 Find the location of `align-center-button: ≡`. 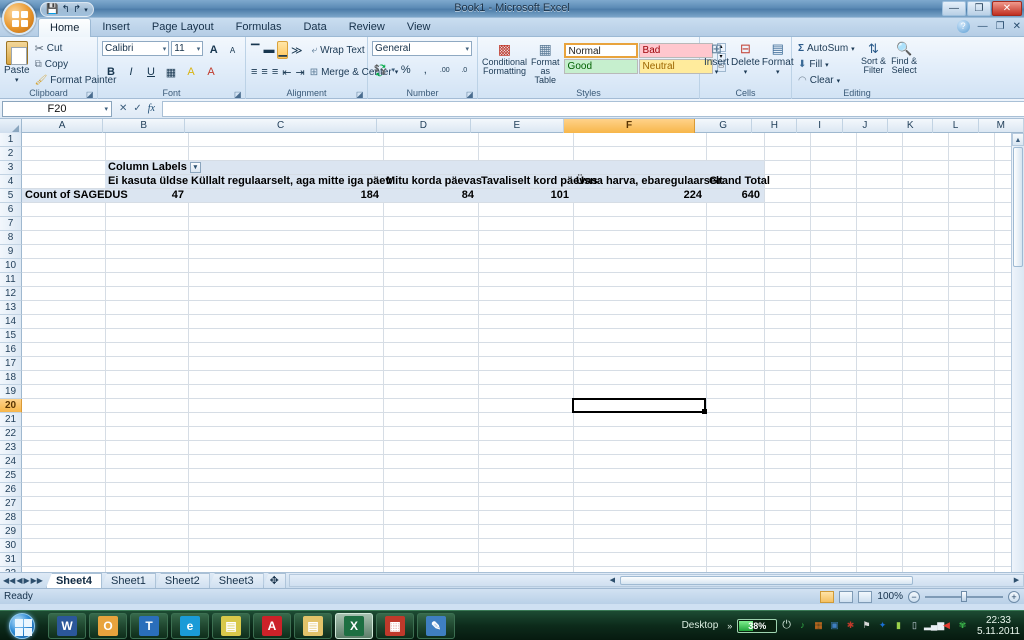

align-center-button: ≡ is located at coordinates (264, 72).